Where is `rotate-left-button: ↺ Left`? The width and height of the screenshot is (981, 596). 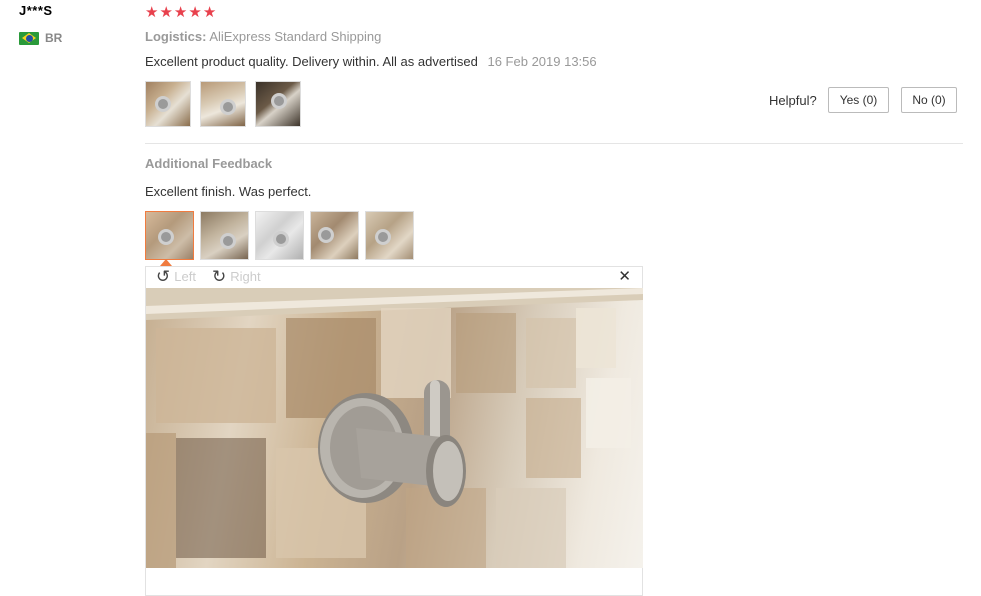
rotate-left-button: ↺ Left is located at coordinates (176, 276).